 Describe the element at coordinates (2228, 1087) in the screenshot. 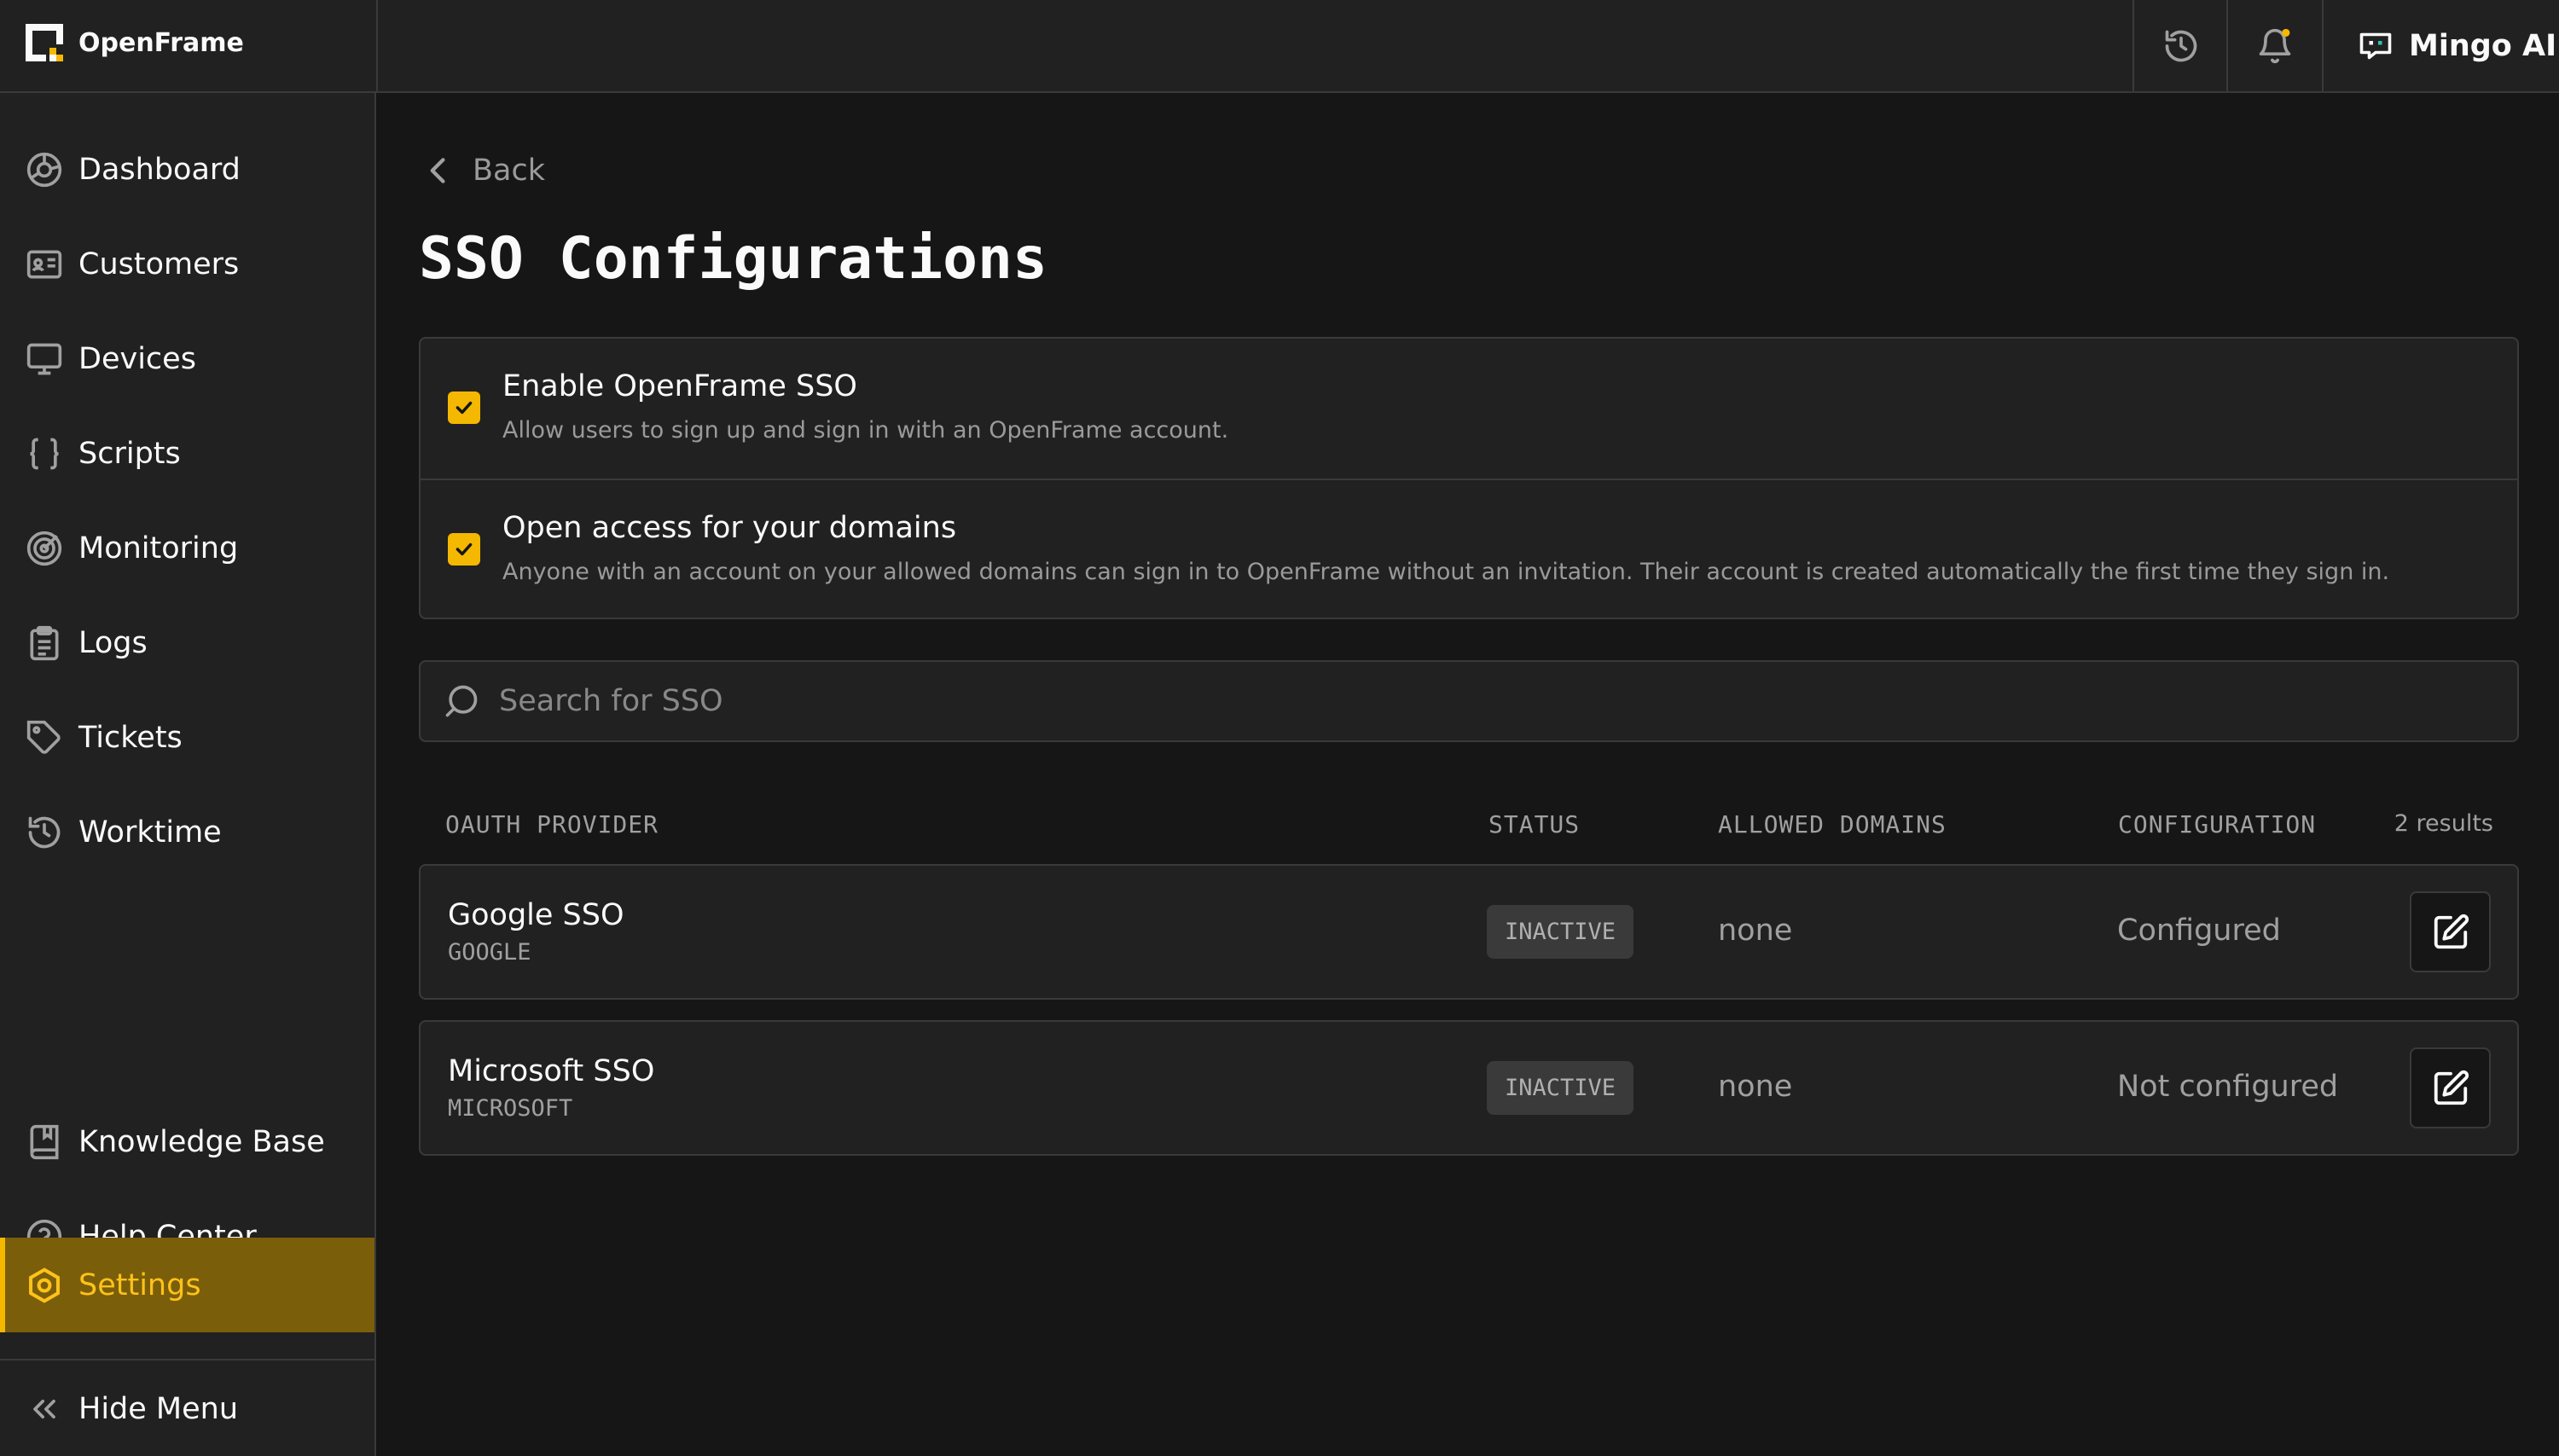

I see `configuration-status: Not configured` at that location.